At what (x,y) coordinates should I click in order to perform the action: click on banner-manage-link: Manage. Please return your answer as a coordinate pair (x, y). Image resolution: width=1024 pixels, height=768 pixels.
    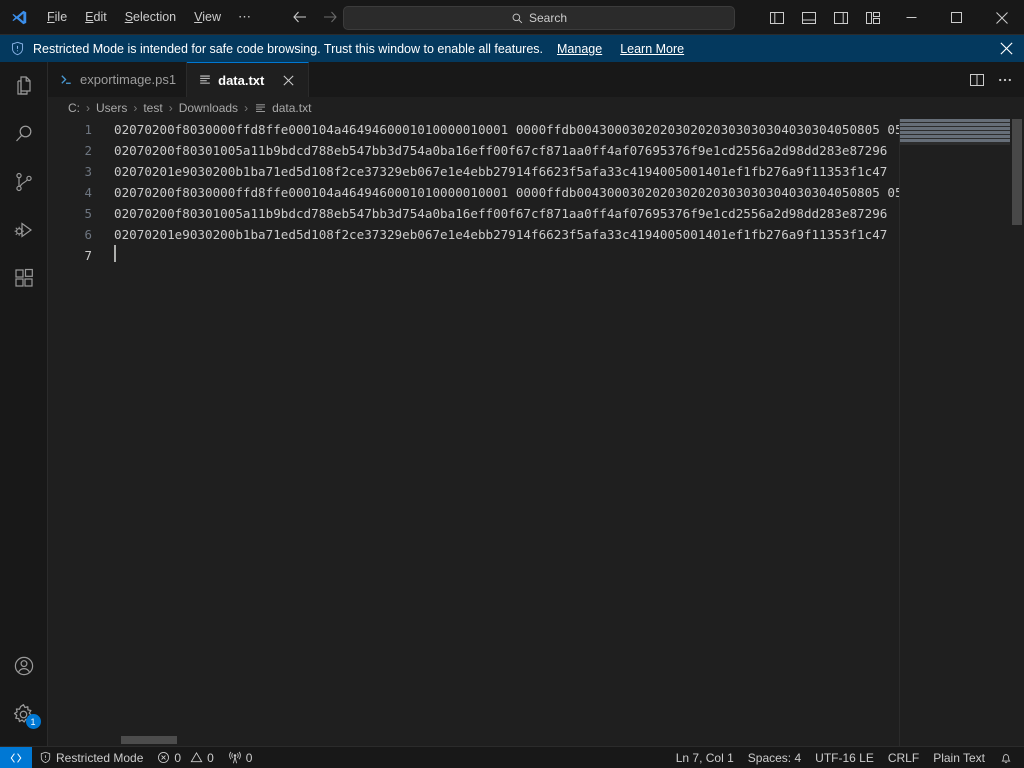
    Looking at the image, I should click on (579, 49).